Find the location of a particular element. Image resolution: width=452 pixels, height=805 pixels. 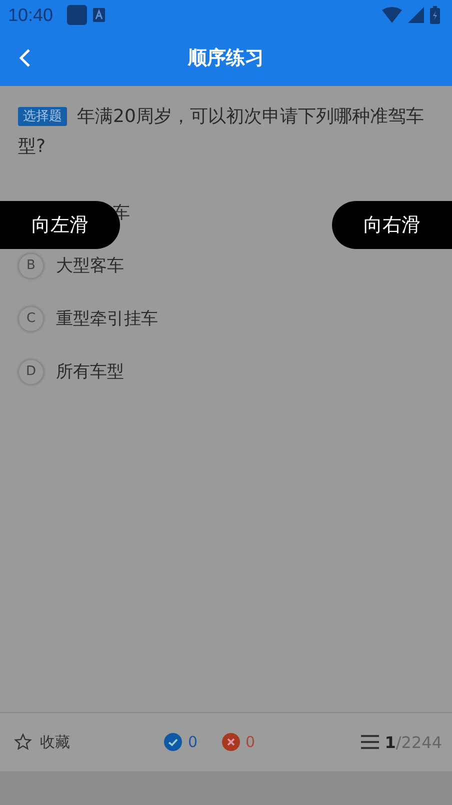

option-text: 所有车型 is located at coordinates (90, 371).